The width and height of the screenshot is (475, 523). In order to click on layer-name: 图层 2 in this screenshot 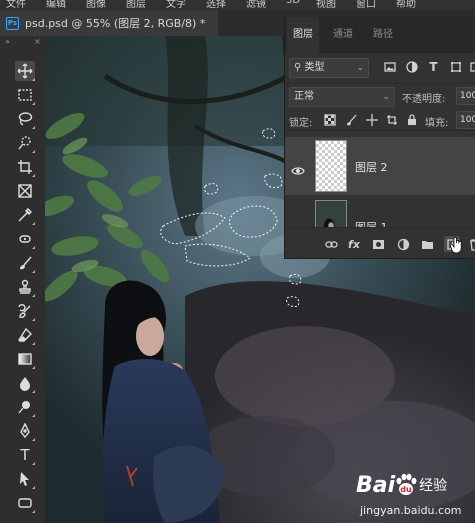, I will do `click(371, 167)`.